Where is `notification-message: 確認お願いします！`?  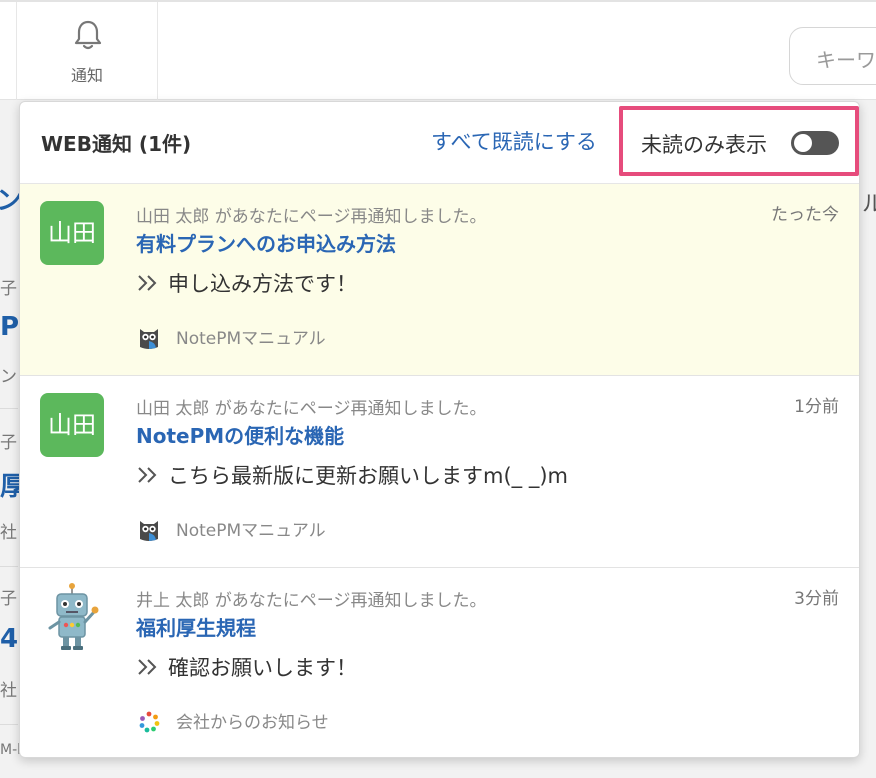
notification-message: 確認お願いします！ is located at coordinates (246, 667).